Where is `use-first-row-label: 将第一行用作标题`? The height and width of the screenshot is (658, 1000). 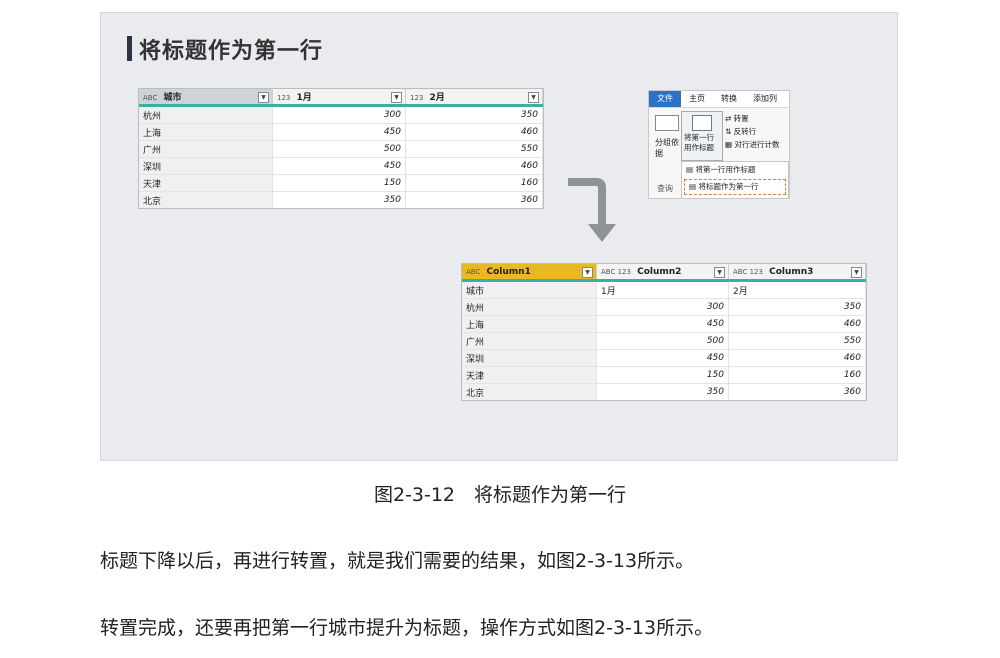
use-first-row-label: 将第一行用作标题 is located at coordinates (699, 142).